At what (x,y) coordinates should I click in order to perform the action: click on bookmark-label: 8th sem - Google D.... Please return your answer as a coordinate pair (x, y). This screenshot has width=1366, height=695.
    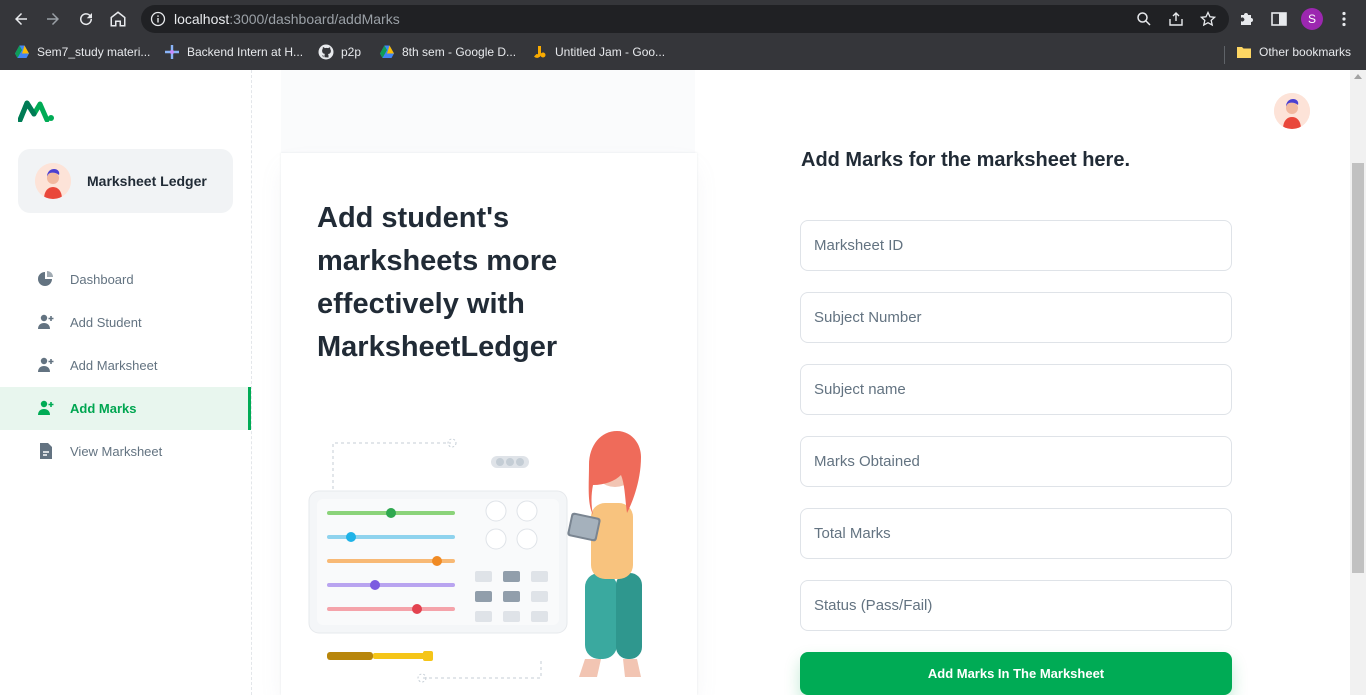
    Looking at the image, I should click on (459, 52).